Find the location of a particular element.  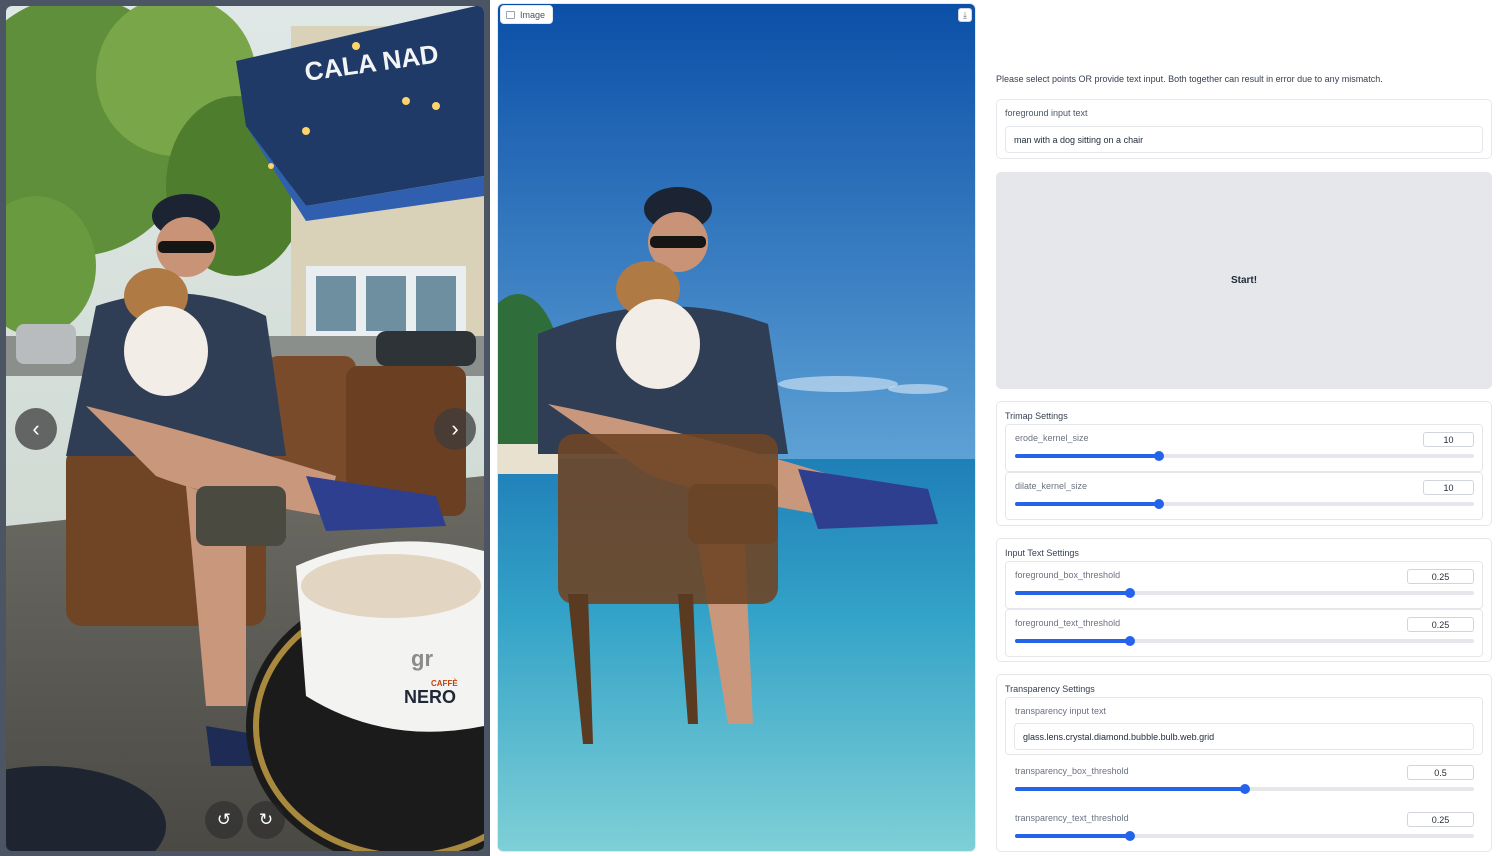

download-icon: ⤓ is located at coordinates (965, 14).